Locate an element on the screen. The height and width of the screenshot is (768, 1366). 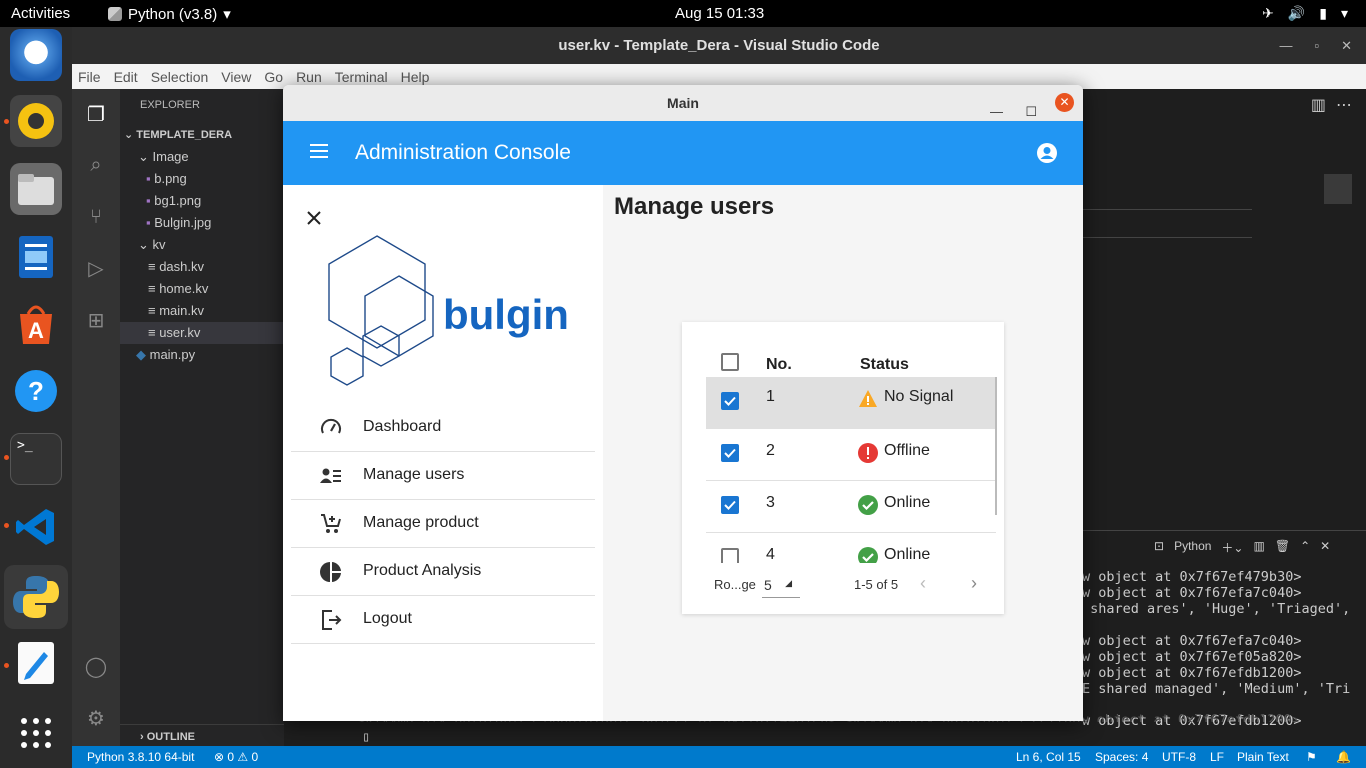
thunderbird-icon is located at coordinates (36, 55).